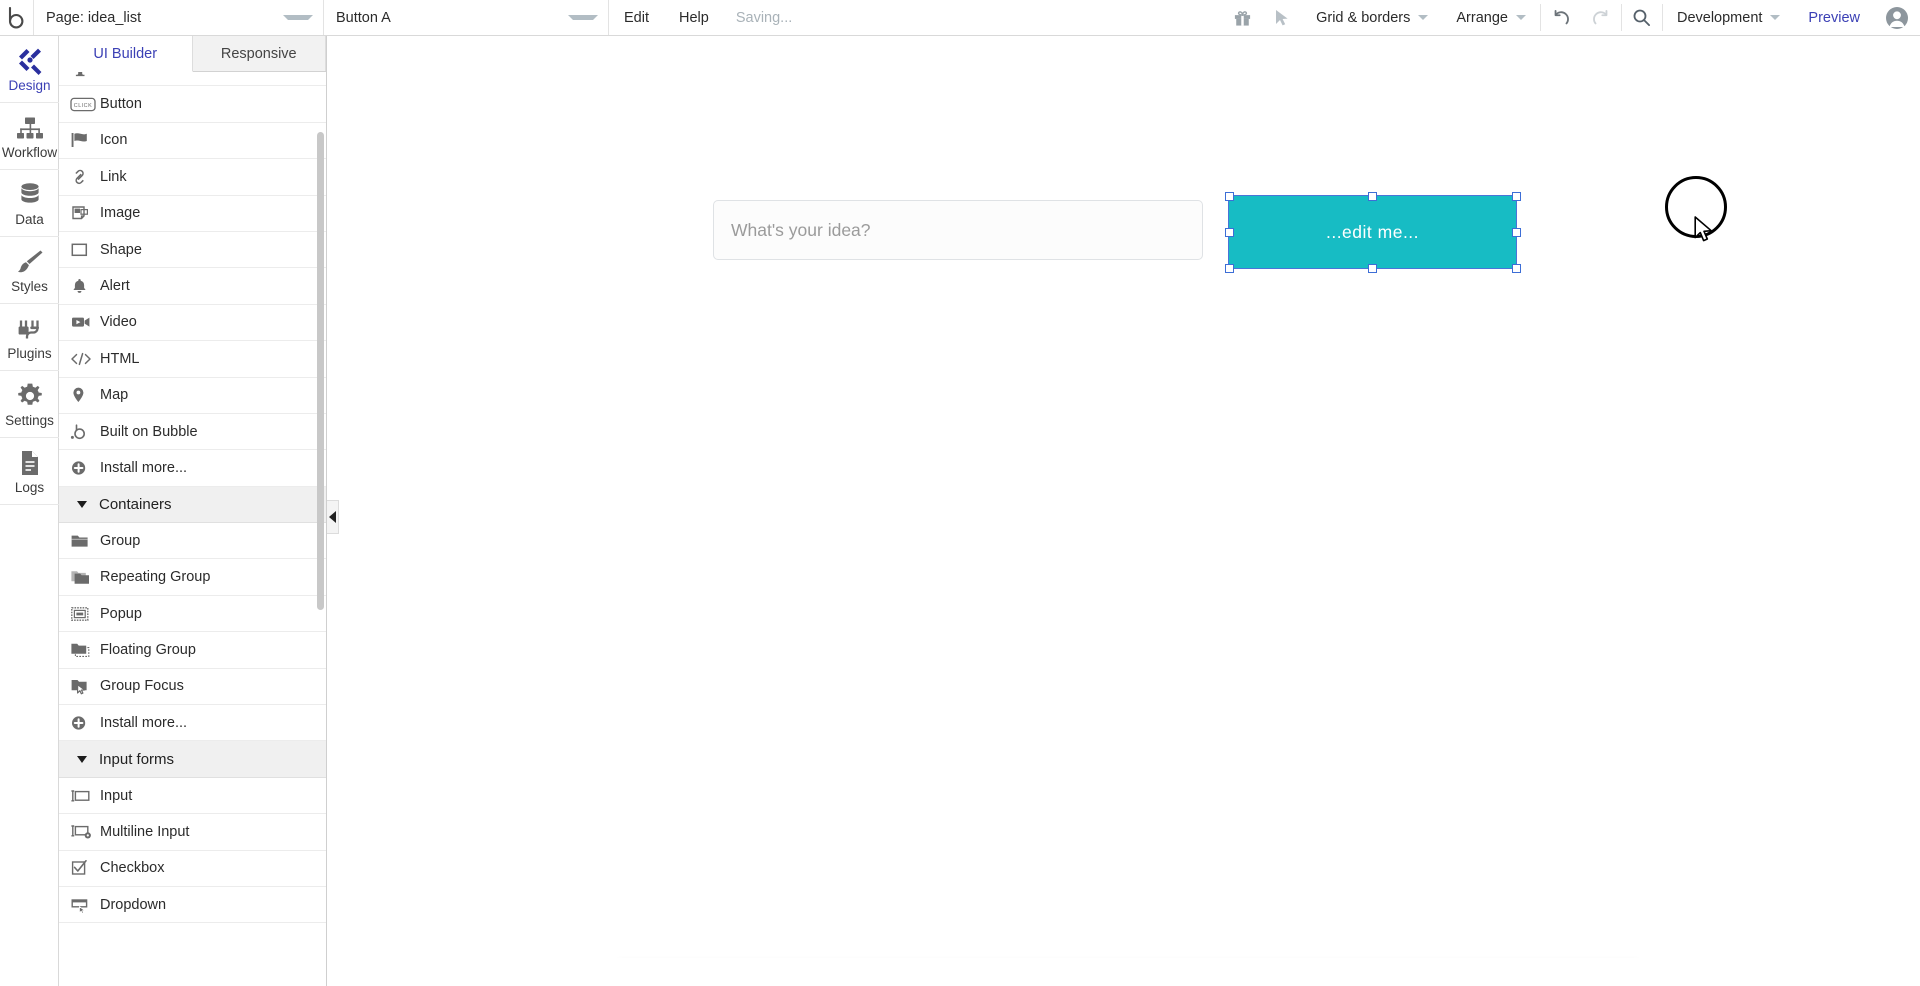  What do you see at coordinates (29, 85) in the screenshot?
I see `sidebar-item-label: Design` at bounding box center [29, 85].